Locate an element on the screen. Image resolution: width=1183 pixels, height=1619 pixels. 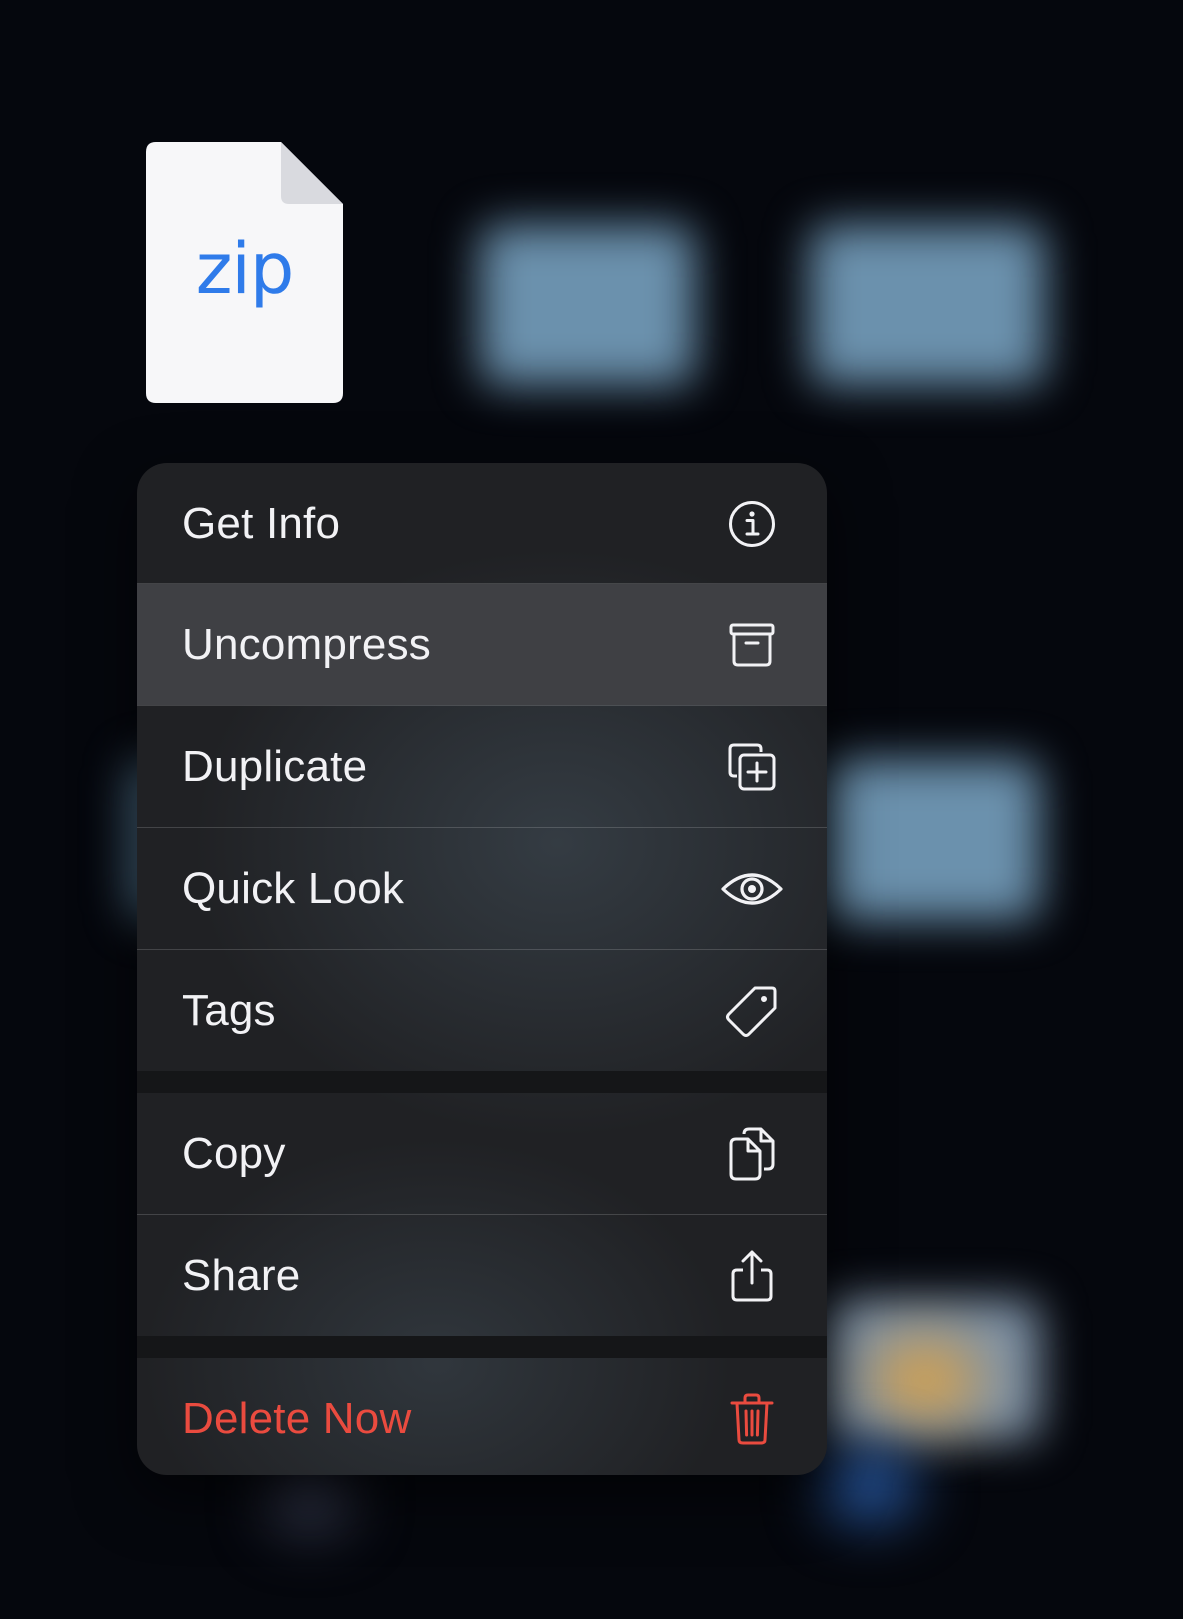
trash-icon is located at coordinates (752, 1419).